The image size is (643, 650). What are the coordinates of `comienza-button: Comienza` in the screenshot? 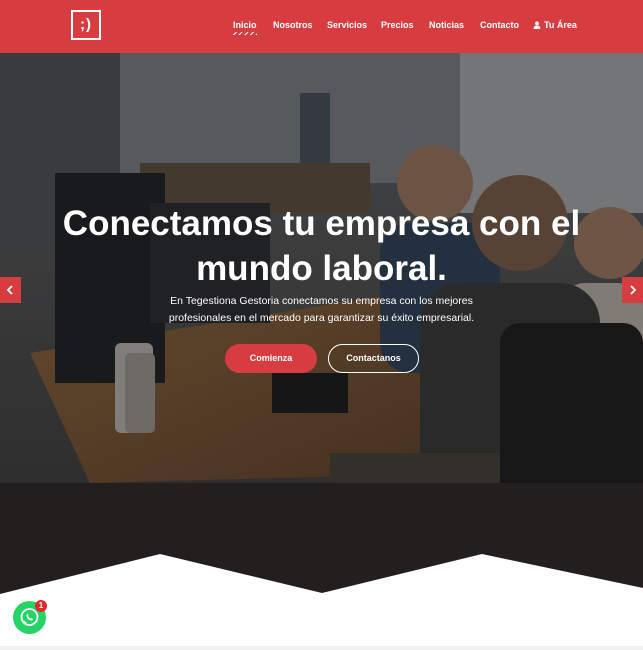 It's located at (271, 358).